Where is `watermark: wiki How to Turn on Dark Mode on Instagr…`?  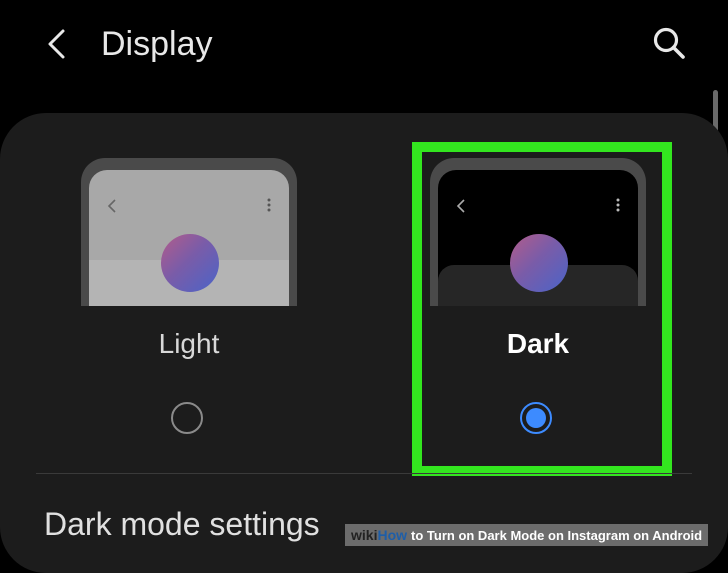
watermark: wiki How to Turn on Dark Mode on Instagr… is located at coordinates (527, 535).